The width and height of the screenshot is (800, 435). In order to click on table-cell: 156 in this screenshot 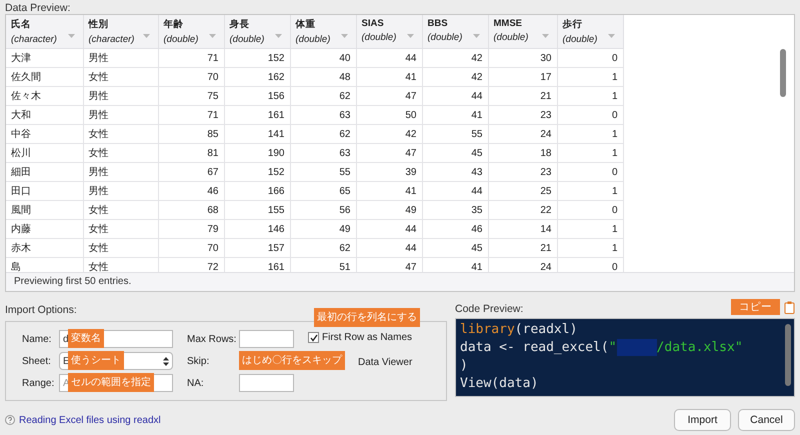, I will do `click(257, 96)`.